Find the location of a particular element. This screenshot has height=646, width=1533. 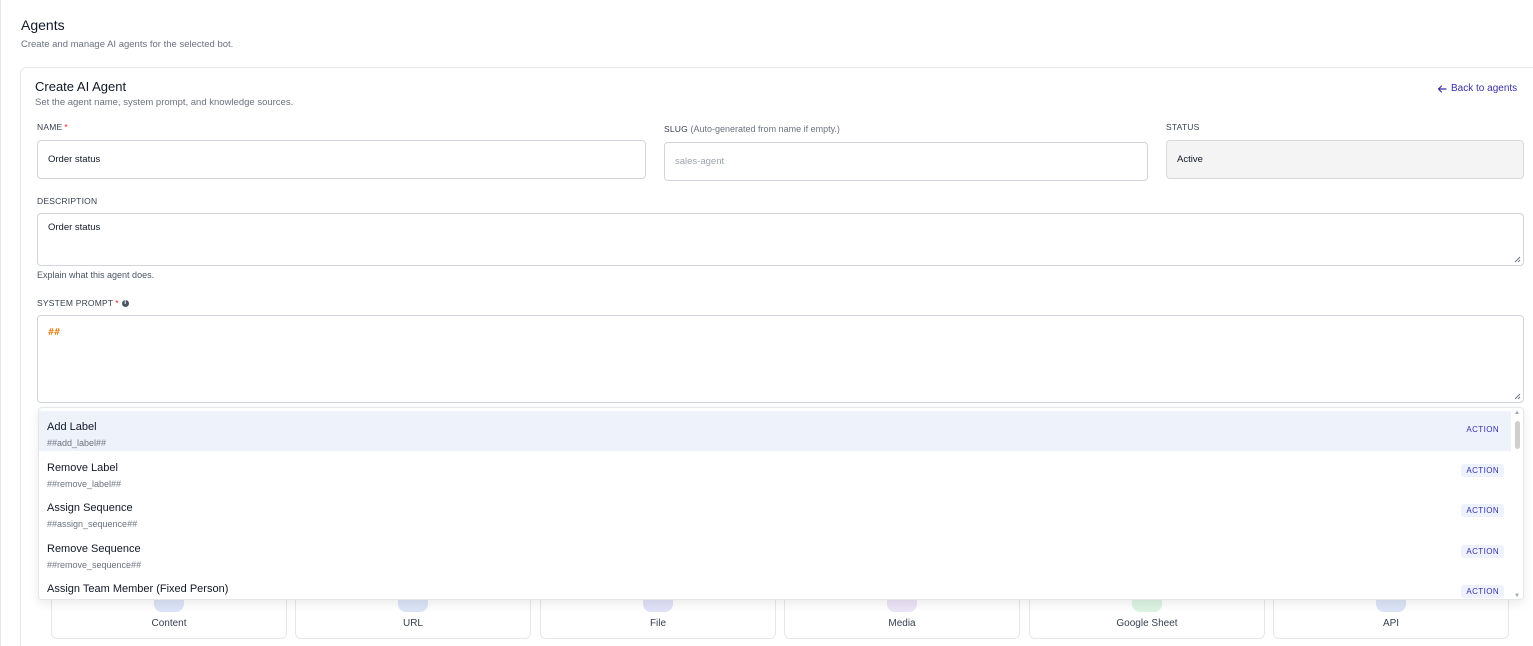

dropdown-item-code: ##remove_label## is located at coordinates (84, 484).